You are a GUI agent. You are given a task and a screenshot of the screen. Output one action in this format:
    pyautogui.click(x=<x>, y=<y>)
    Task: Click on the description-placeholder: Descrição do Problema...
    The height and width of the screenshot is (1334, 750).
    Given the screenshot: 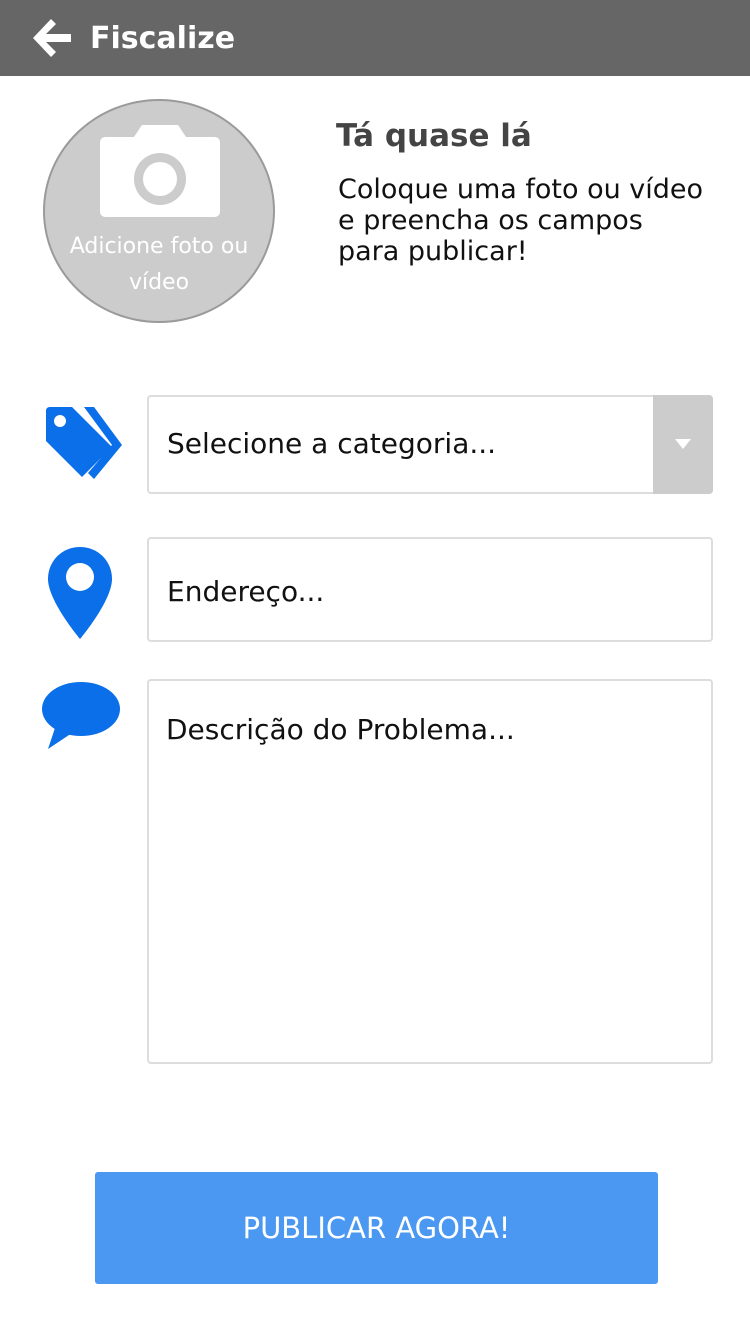 What is the action you would take?
    pyautogui.click(x=340, y=729)
    